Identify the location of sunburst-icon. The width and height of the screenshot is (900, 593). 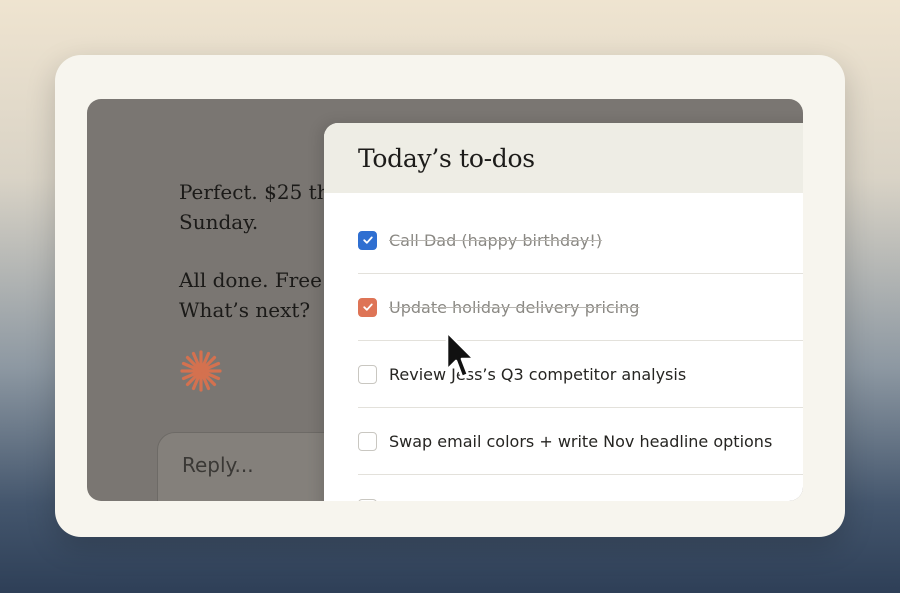
(201, 371).